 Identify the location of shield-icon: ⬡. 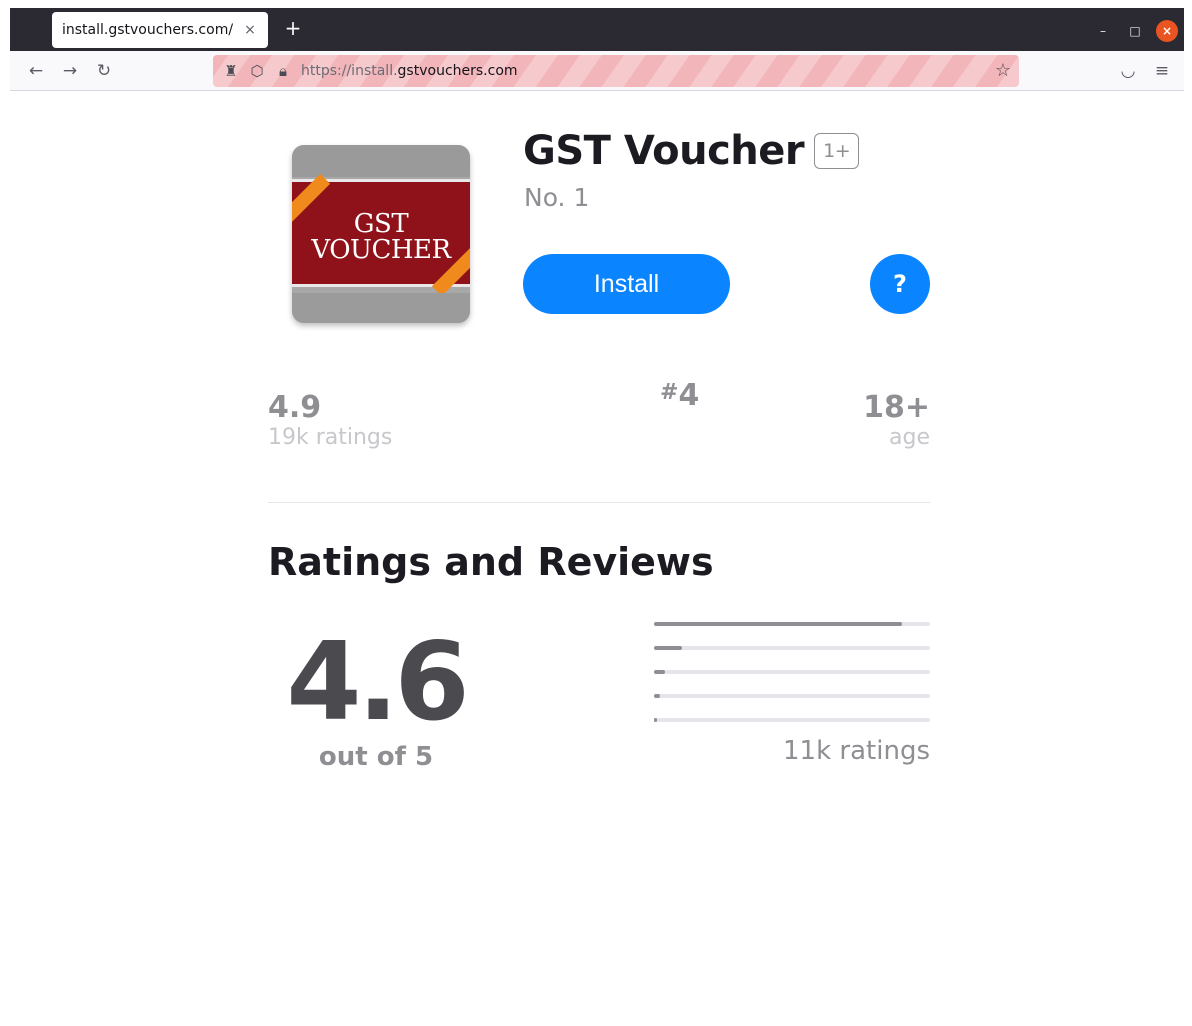
(257, 71).